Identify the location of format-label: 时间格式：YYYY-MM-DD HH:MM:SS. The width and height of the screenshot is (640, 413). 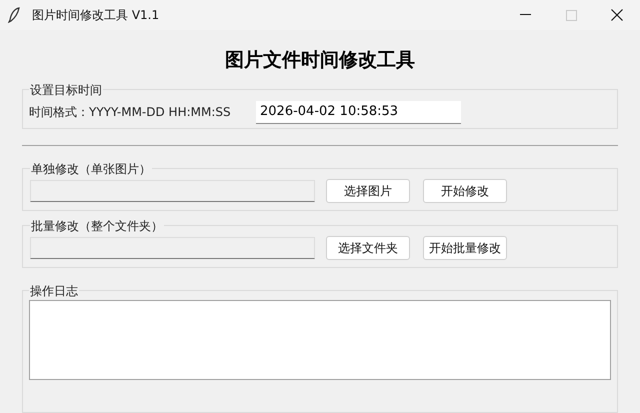
(130, 112).